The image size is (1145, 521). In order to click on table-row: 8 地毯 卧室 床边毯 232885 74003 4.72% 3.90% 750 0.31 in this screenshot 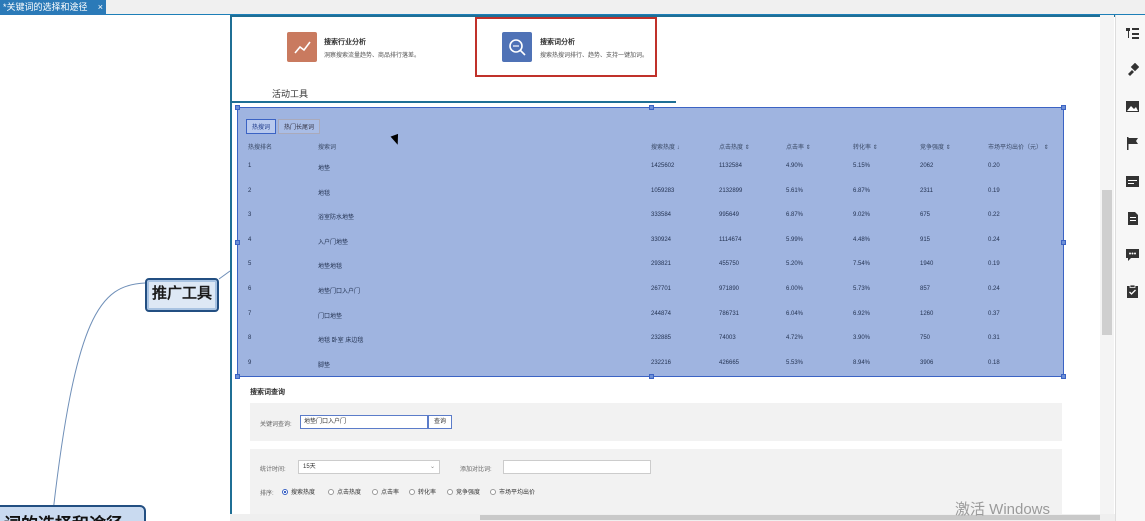, I will do `click(651, 338)`.